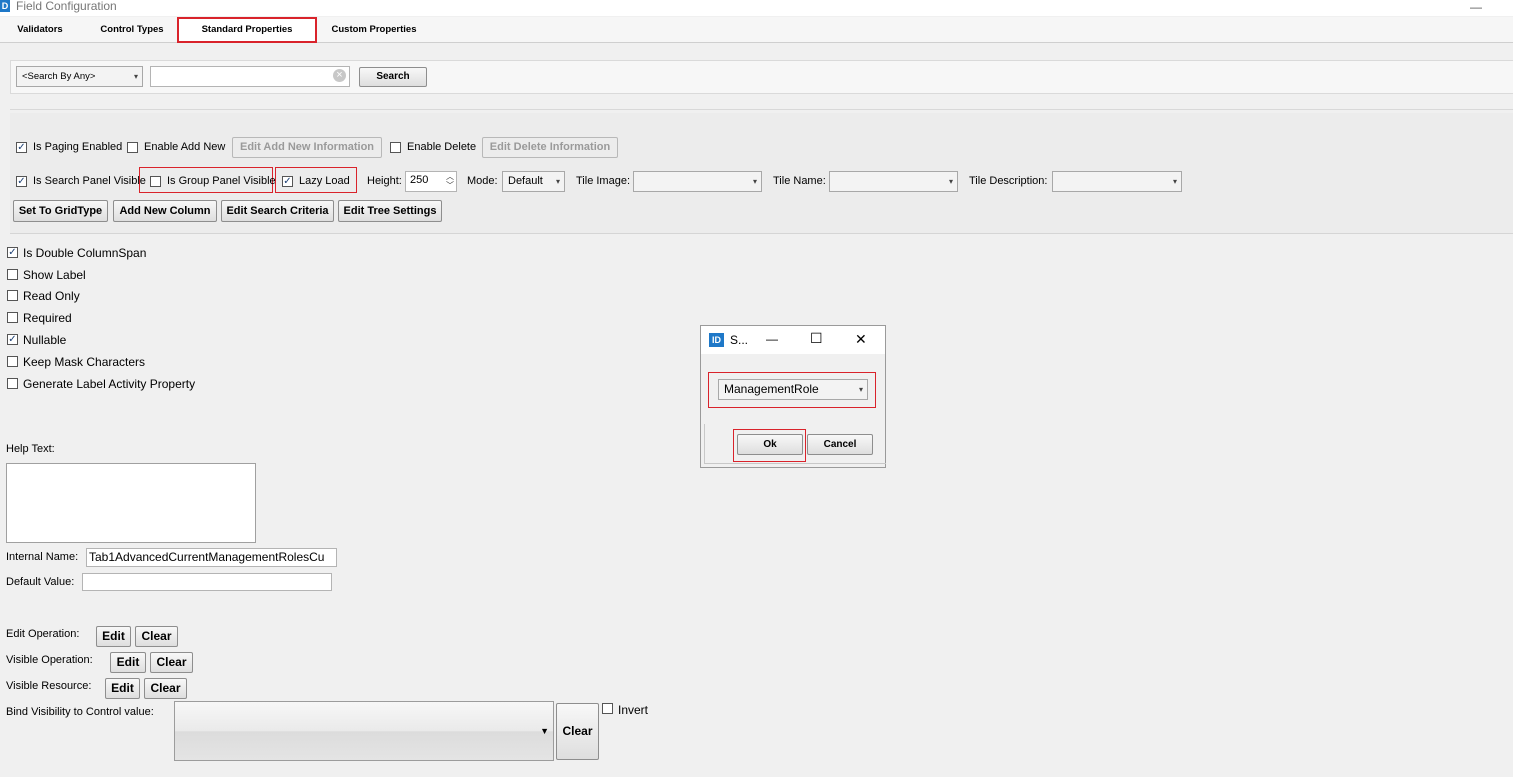  What do you see at coordinates (155, 181) in the screenshot?
I see `is-group-panel-visible-checkbox` at bounding box center [155, 181].